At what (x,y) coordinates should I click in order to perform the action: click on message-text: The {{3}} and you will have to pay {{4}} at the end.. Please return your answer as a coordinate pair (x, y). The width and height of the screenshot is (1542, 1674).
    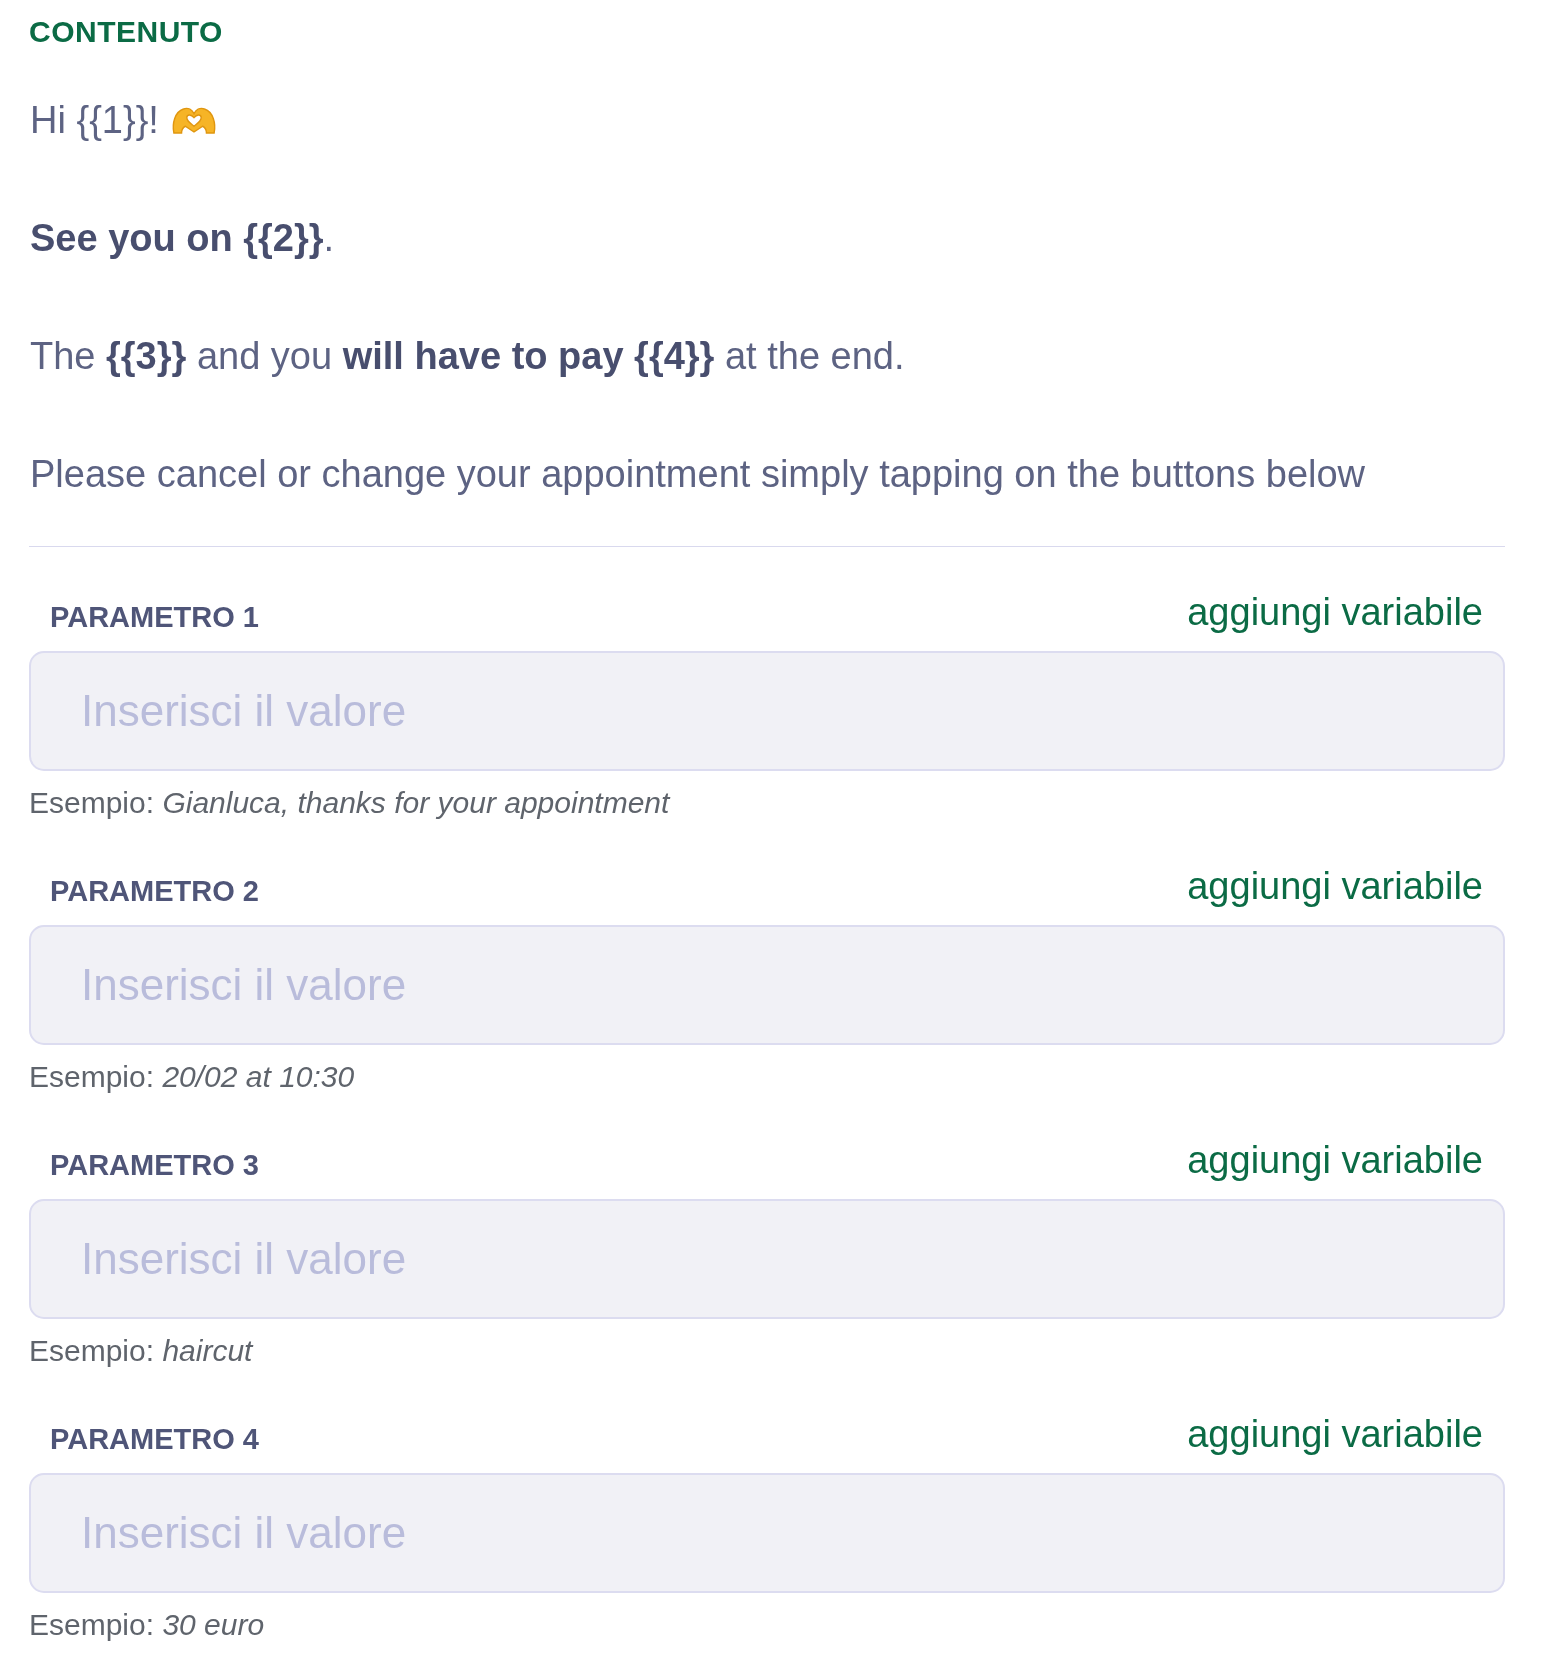
    Looking at the image, I should click on (467, 356).